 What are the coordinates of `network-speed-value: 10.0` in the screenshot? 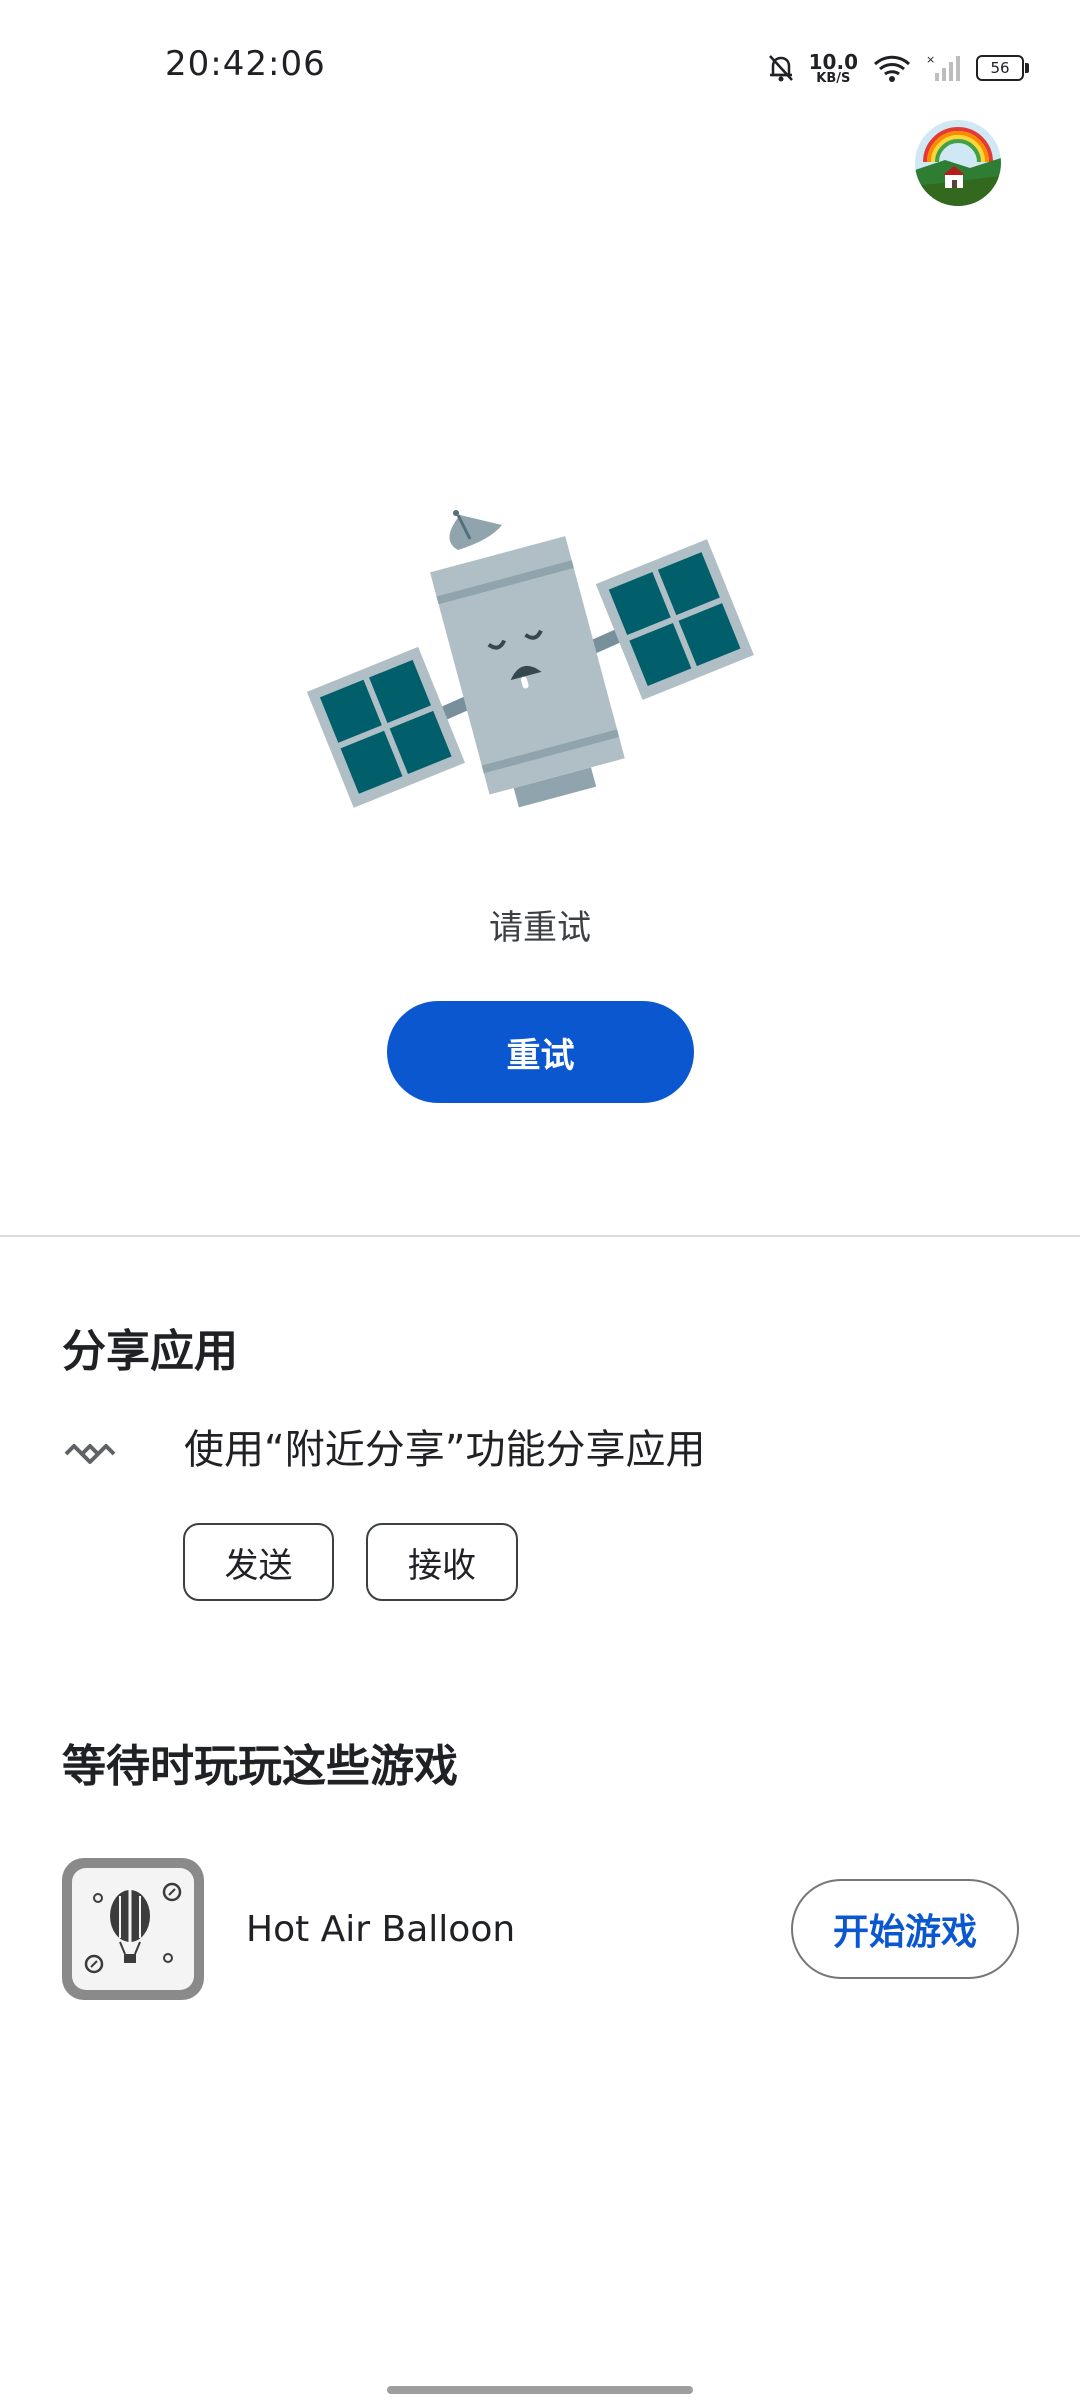 It's located at (833, 61).